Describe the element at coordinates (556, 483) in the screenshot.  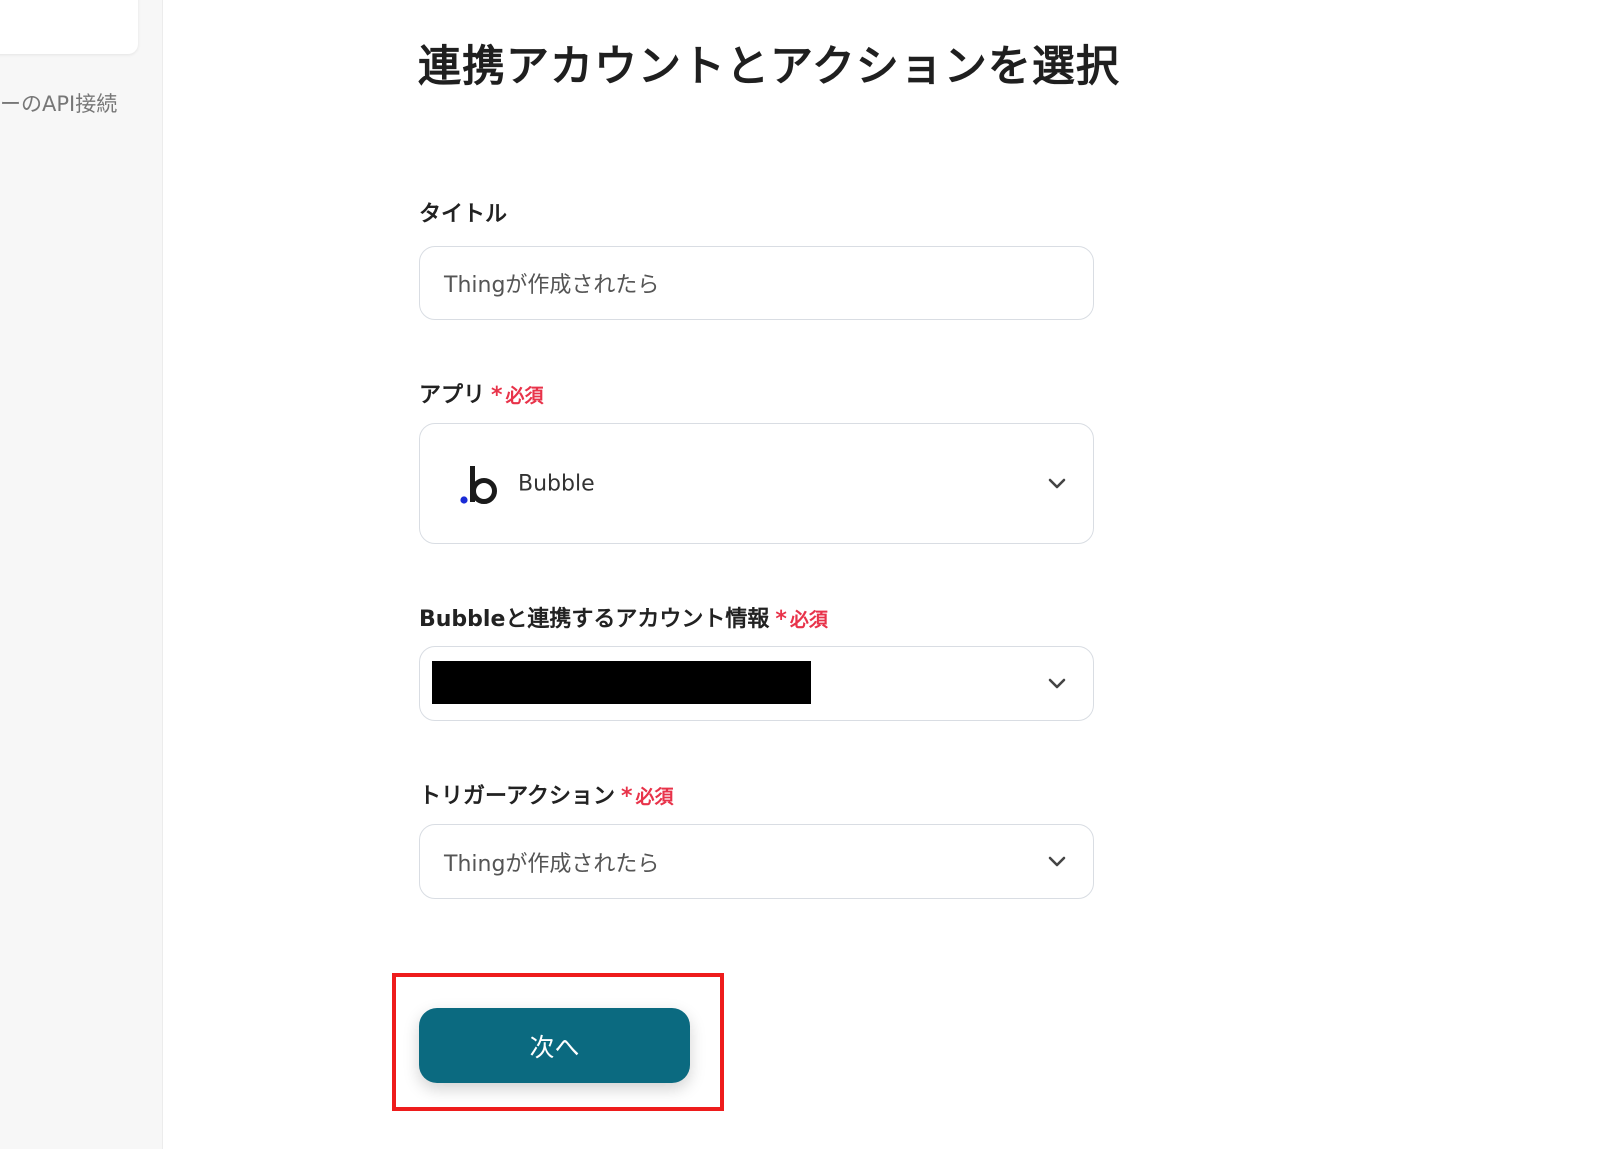
I see `app-select-value: Bubble` at that location.